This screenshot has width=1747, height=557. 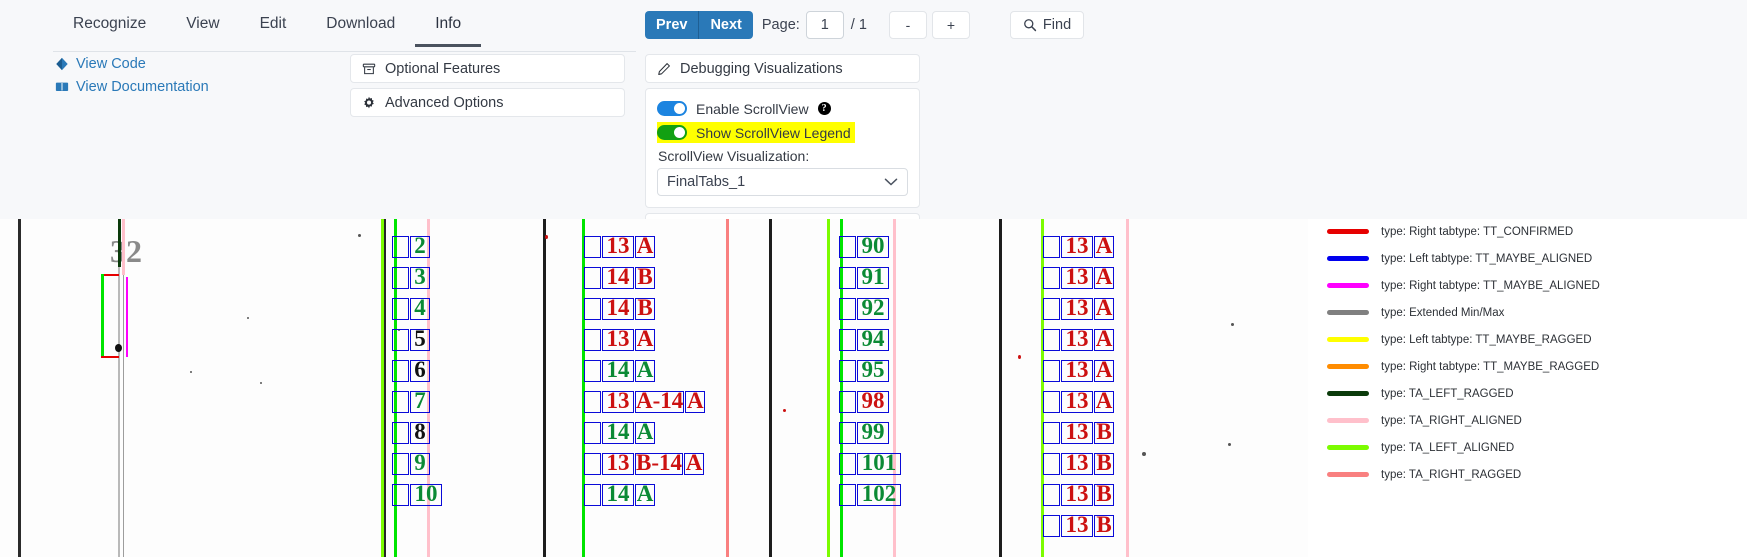 I want to click on find-button: Find, so click(x=1047, y=25).